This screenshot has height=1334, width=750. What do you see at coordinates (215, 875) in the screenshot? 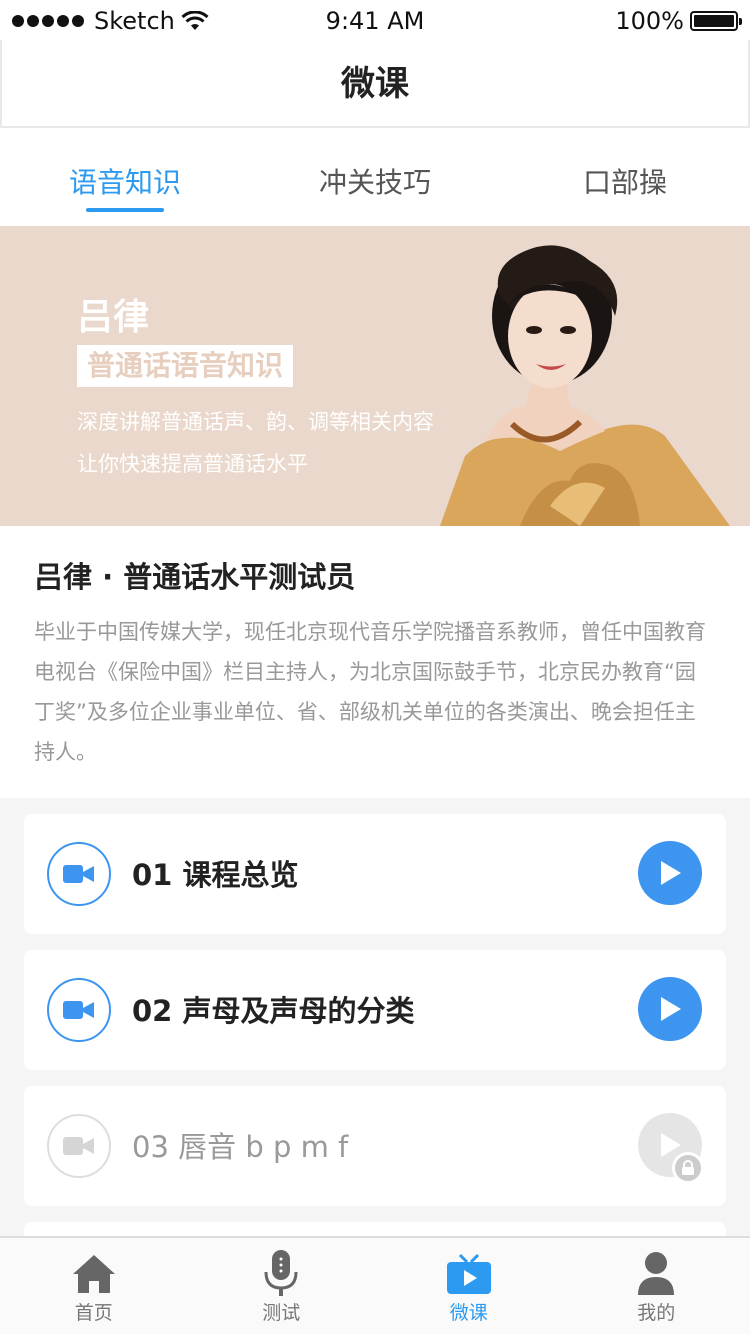
I see `lesson-title: 01 课程总览` at bounding box center [215, 875].